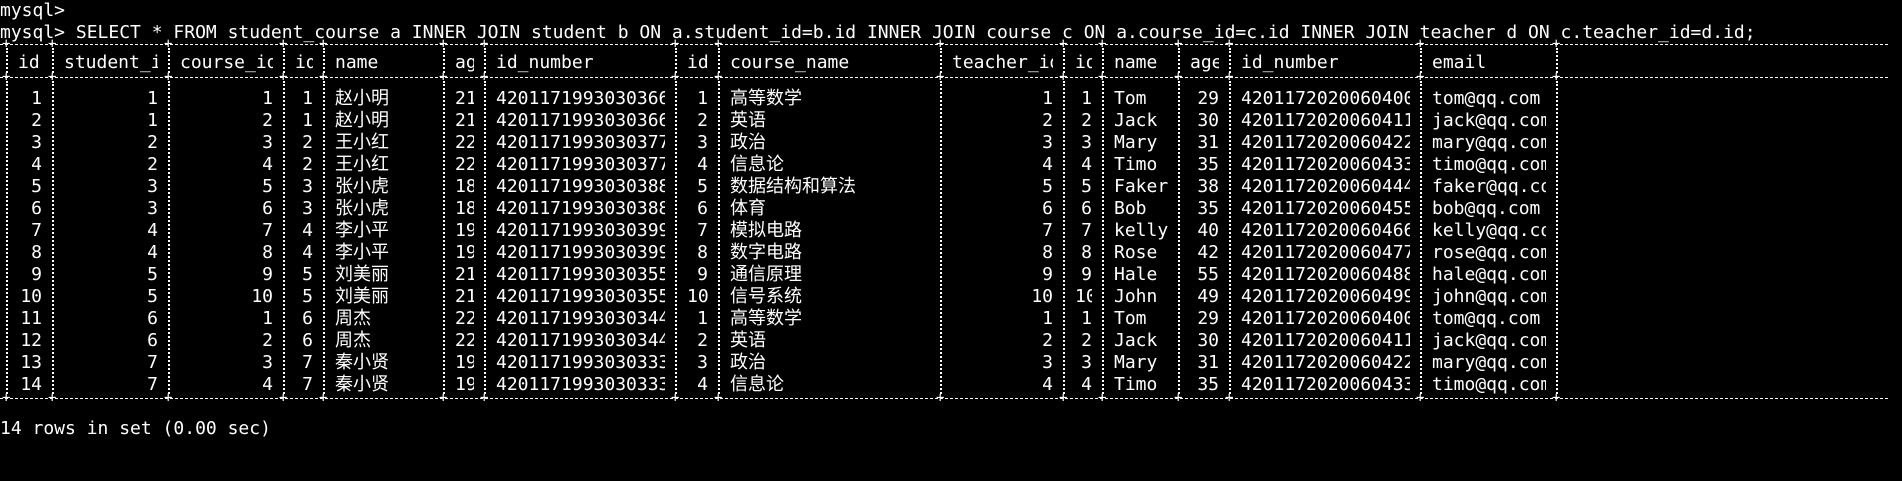 This screenshot has height=481, width=1902. I want to click on table-cell: 420117199303034444, so click(580, 318).